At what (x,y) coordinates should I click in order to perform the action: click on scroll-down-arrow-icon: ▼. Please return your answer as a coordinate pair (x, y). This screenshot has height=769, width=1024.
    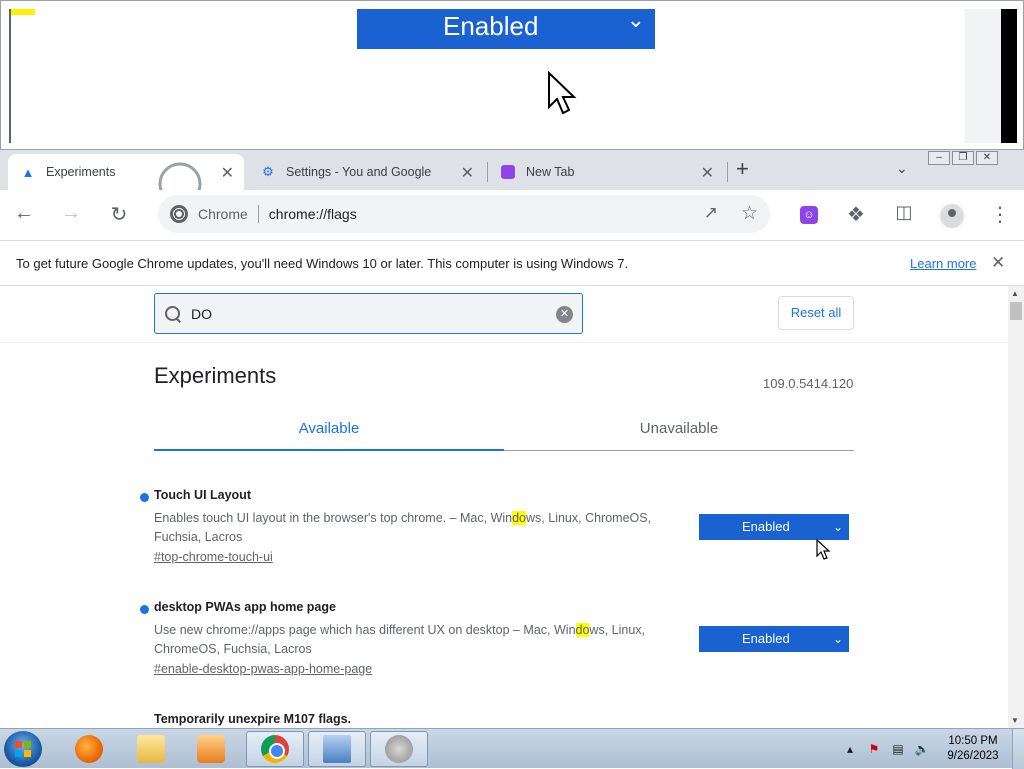
    Looking at the image, I should click on (1015, 720).